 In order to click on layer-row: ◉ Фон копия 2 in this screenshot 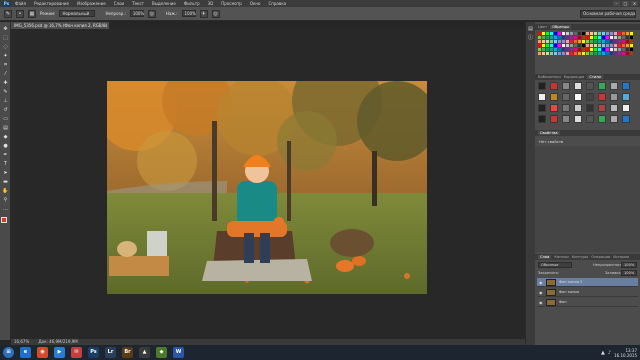, I will do `click(587, 282)`.